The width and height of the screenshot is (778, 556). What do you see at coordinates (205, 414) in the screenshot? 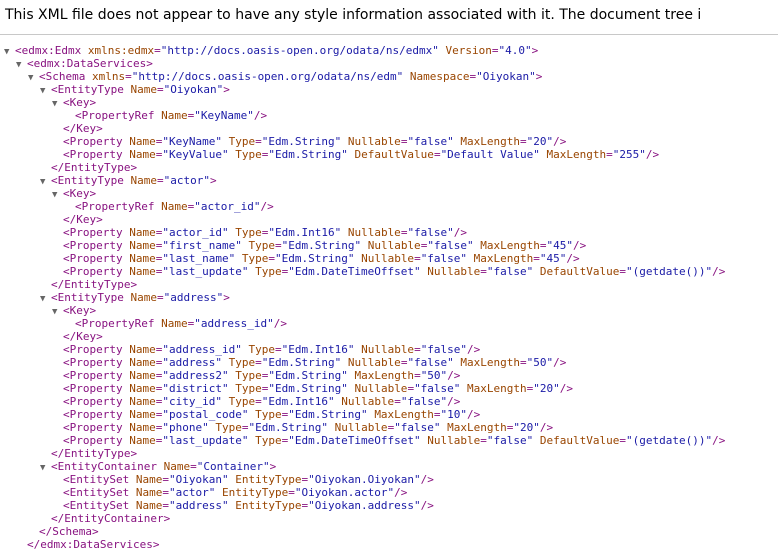
I see `xml-attribute-value: "postal_code"` at bounding box center [205, 414].